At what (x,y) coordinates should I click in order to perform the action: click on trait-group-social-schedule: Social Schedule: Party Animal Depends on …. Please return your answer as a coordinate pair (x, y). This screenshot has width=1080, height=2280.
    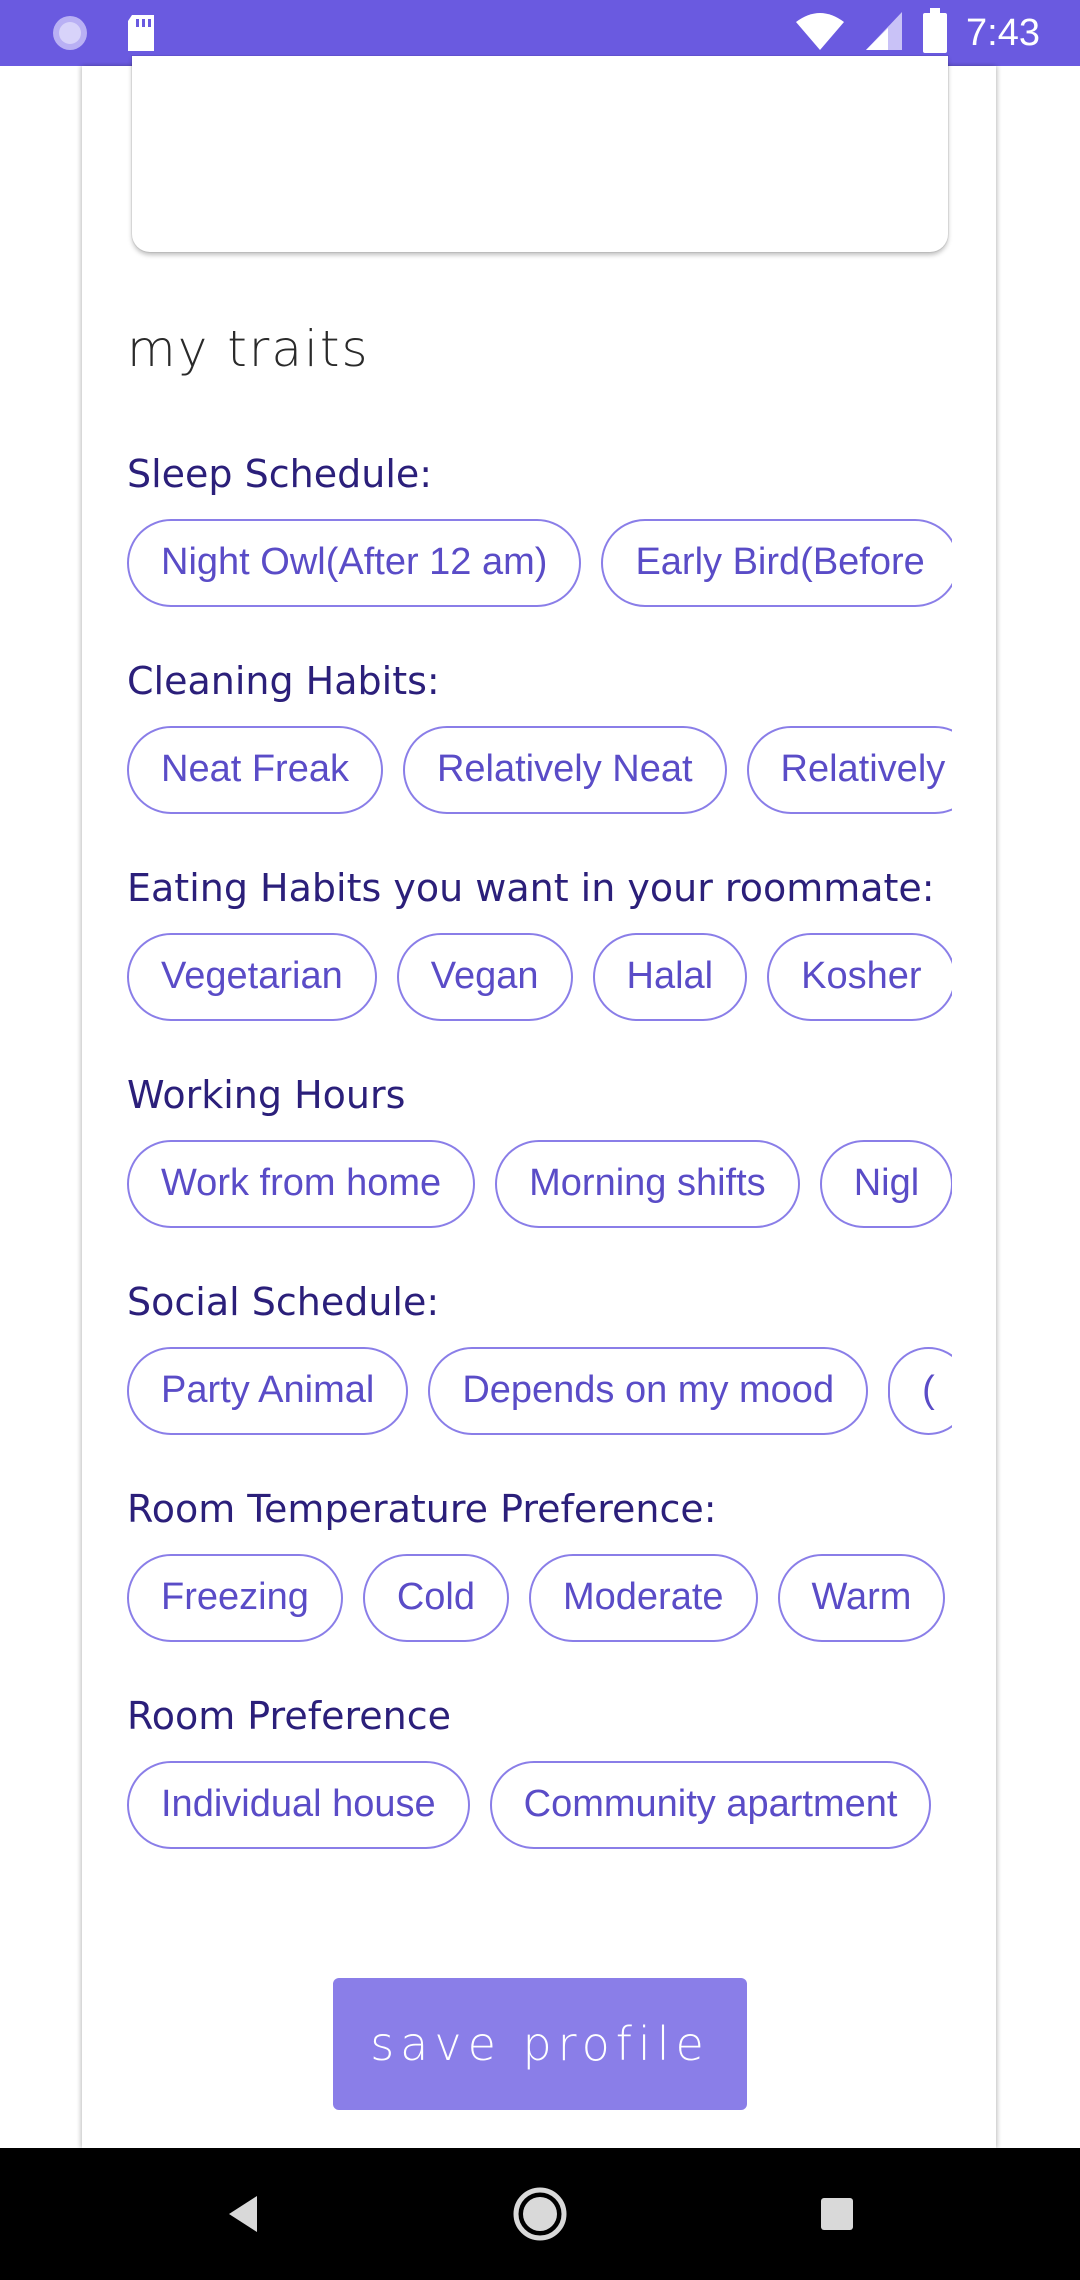
    Looking at the image, I should click on (539, 1357).